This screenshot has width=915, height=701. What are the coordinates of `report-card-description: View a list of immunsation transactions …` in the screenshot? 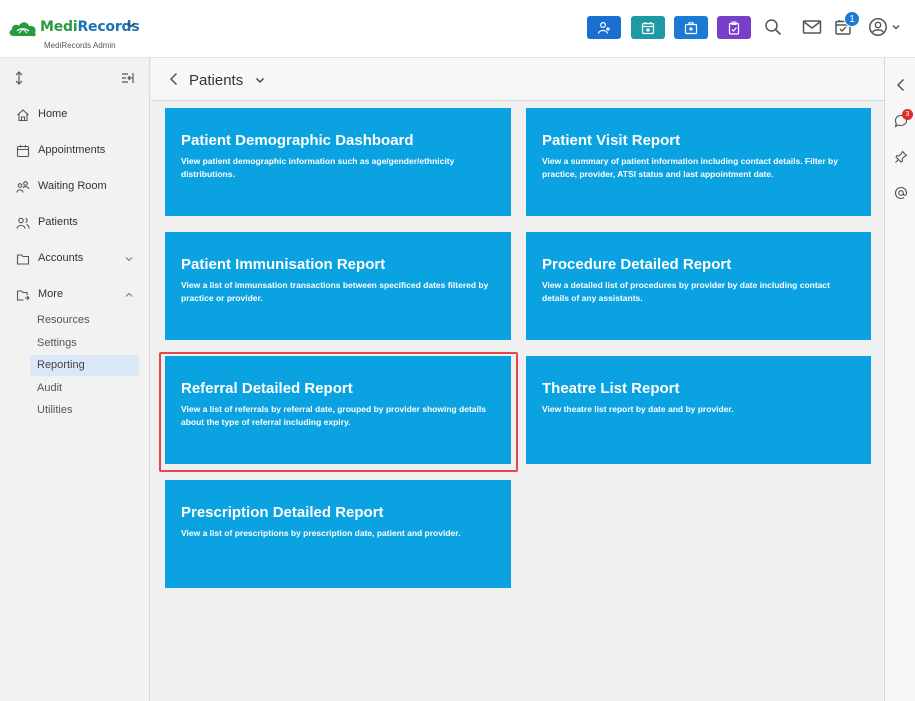 It's located at (335, 291).